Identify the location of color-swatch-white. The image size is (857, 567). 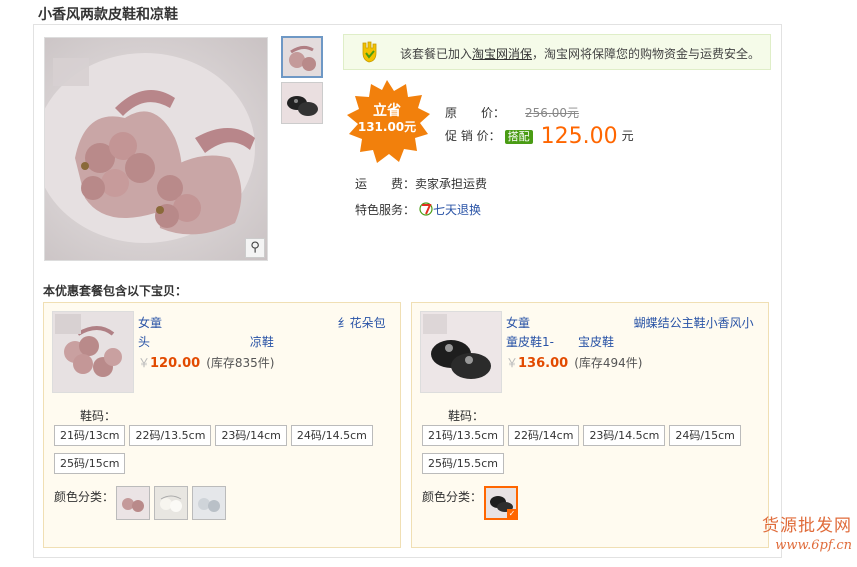
(171, 503).